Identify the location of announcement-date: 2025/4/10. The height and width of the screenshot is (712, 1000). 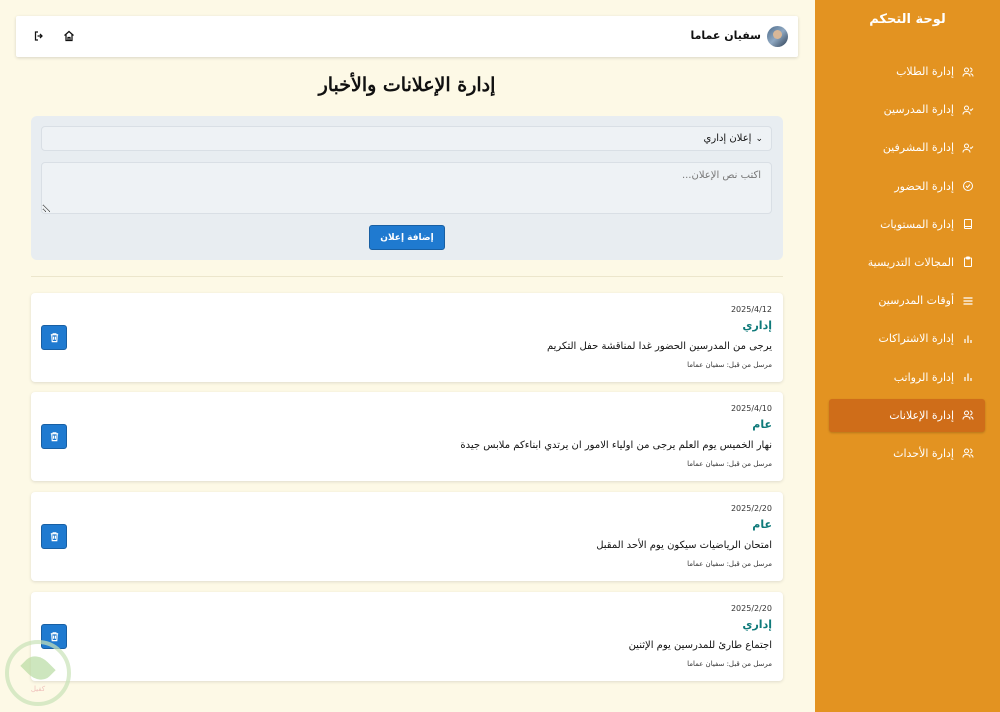
(751, 408).